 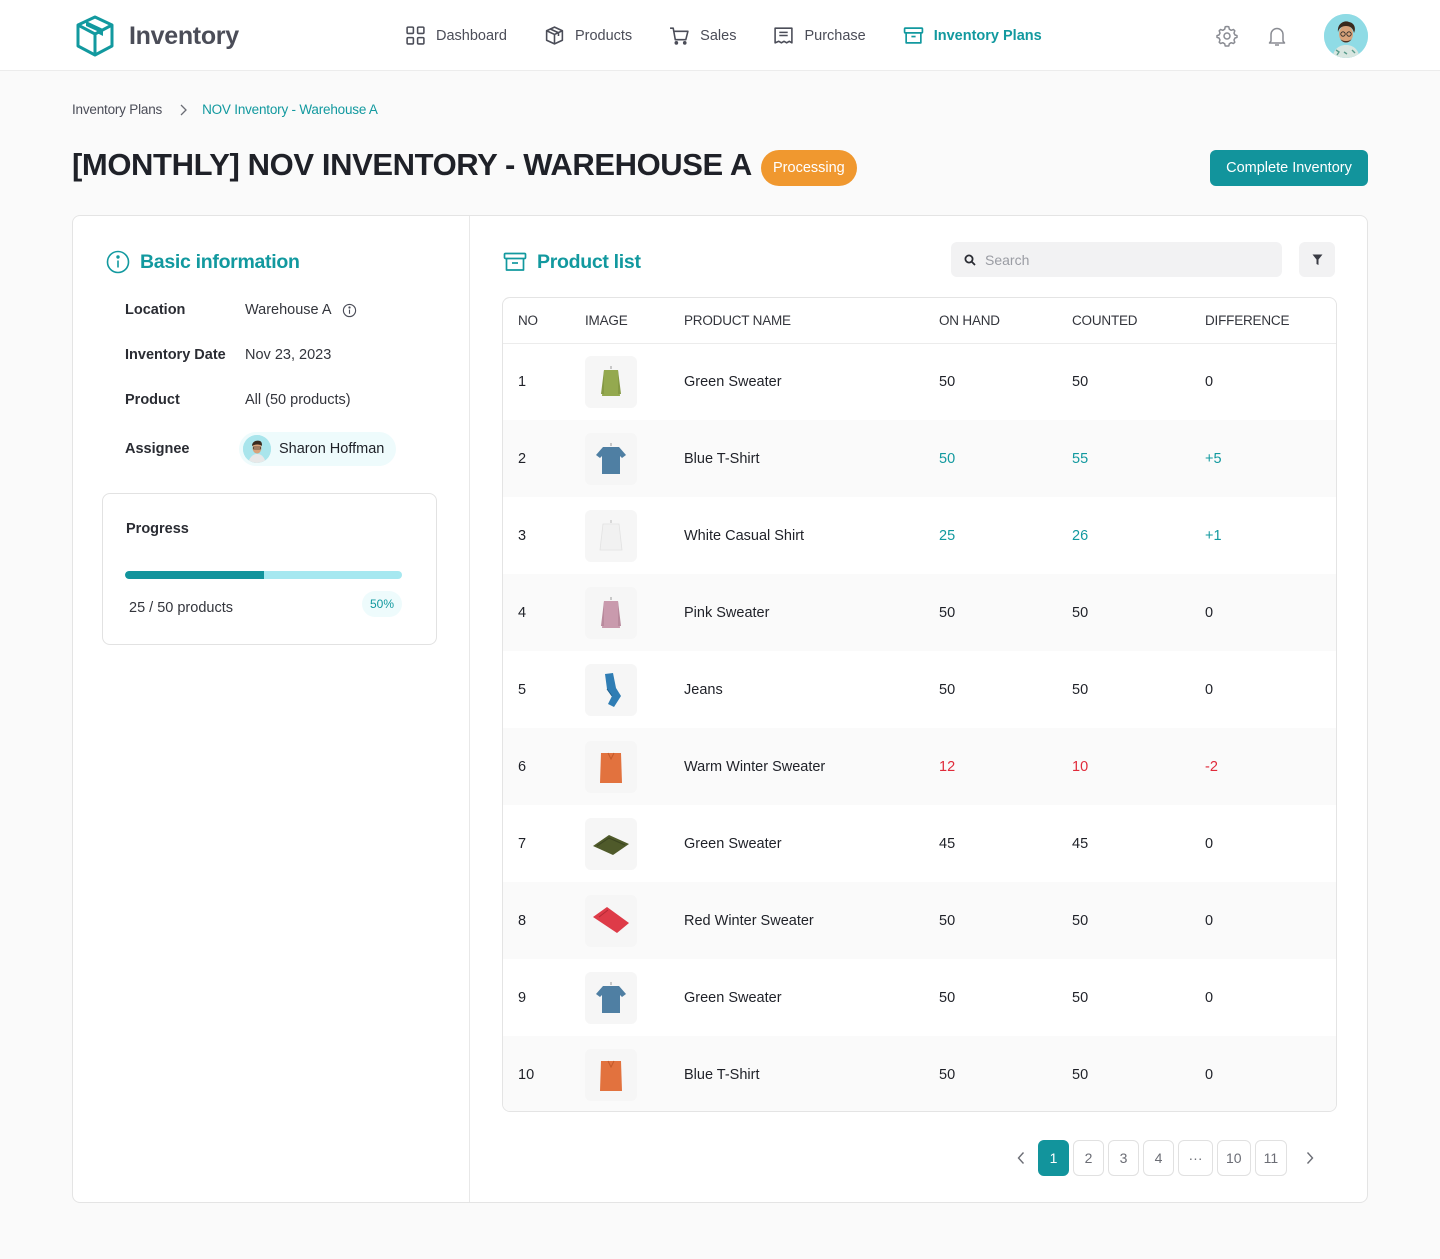 What do you see at coordinates (588, 35) in the screenshot?
I see `nav-item-products: Products` at bounding box center [588, 35].